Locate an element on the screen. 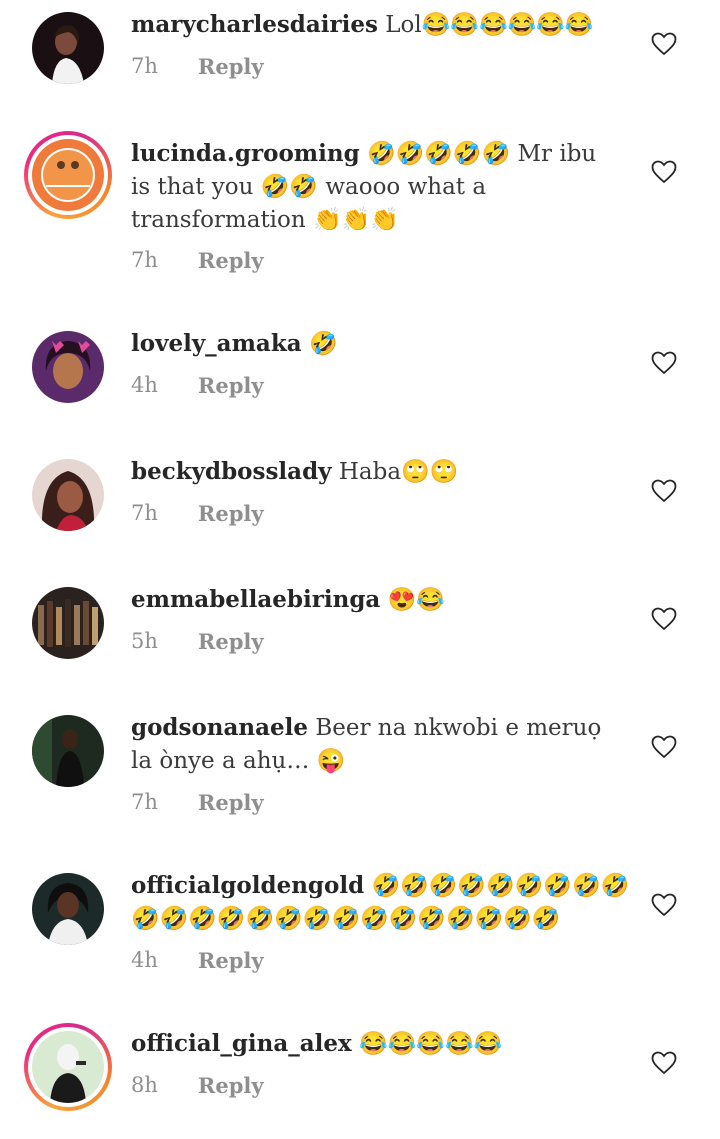  comment-username: beckydbosslady is located at coordinates (231, 471).